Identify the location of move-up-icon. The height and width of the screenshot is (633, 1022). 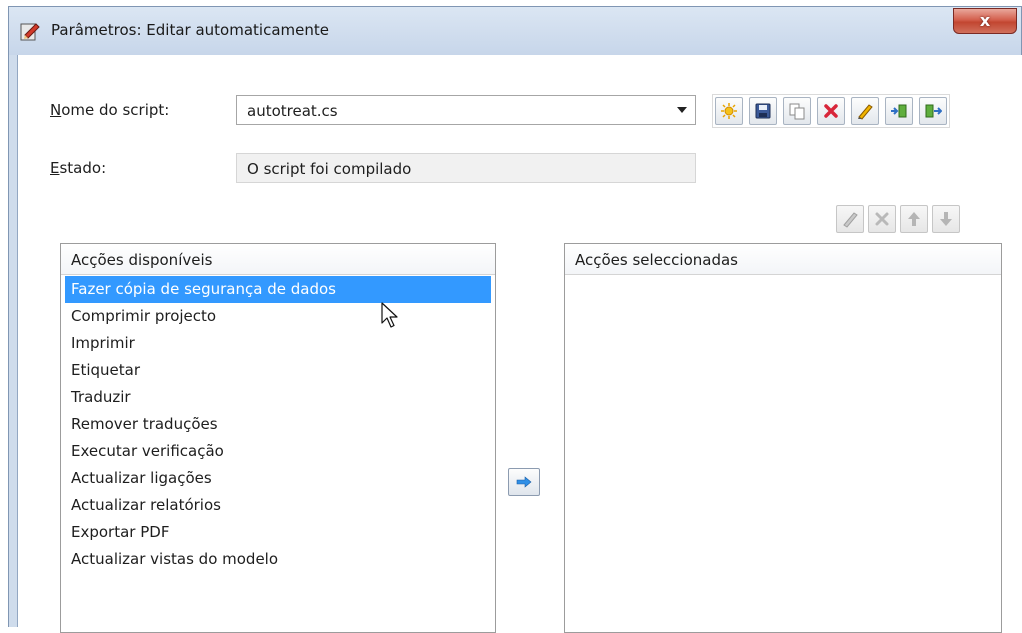
(914, 219).